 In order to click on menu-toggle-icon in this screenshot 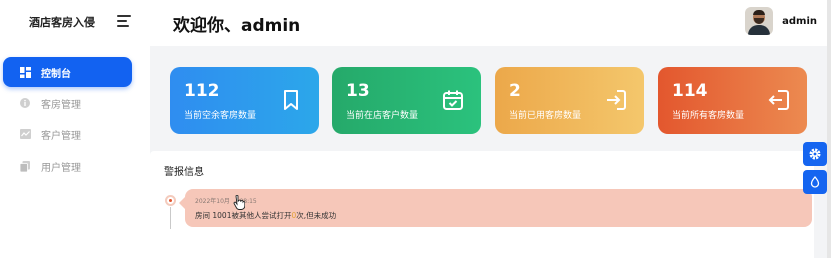, I will do `click(124, 21)`.